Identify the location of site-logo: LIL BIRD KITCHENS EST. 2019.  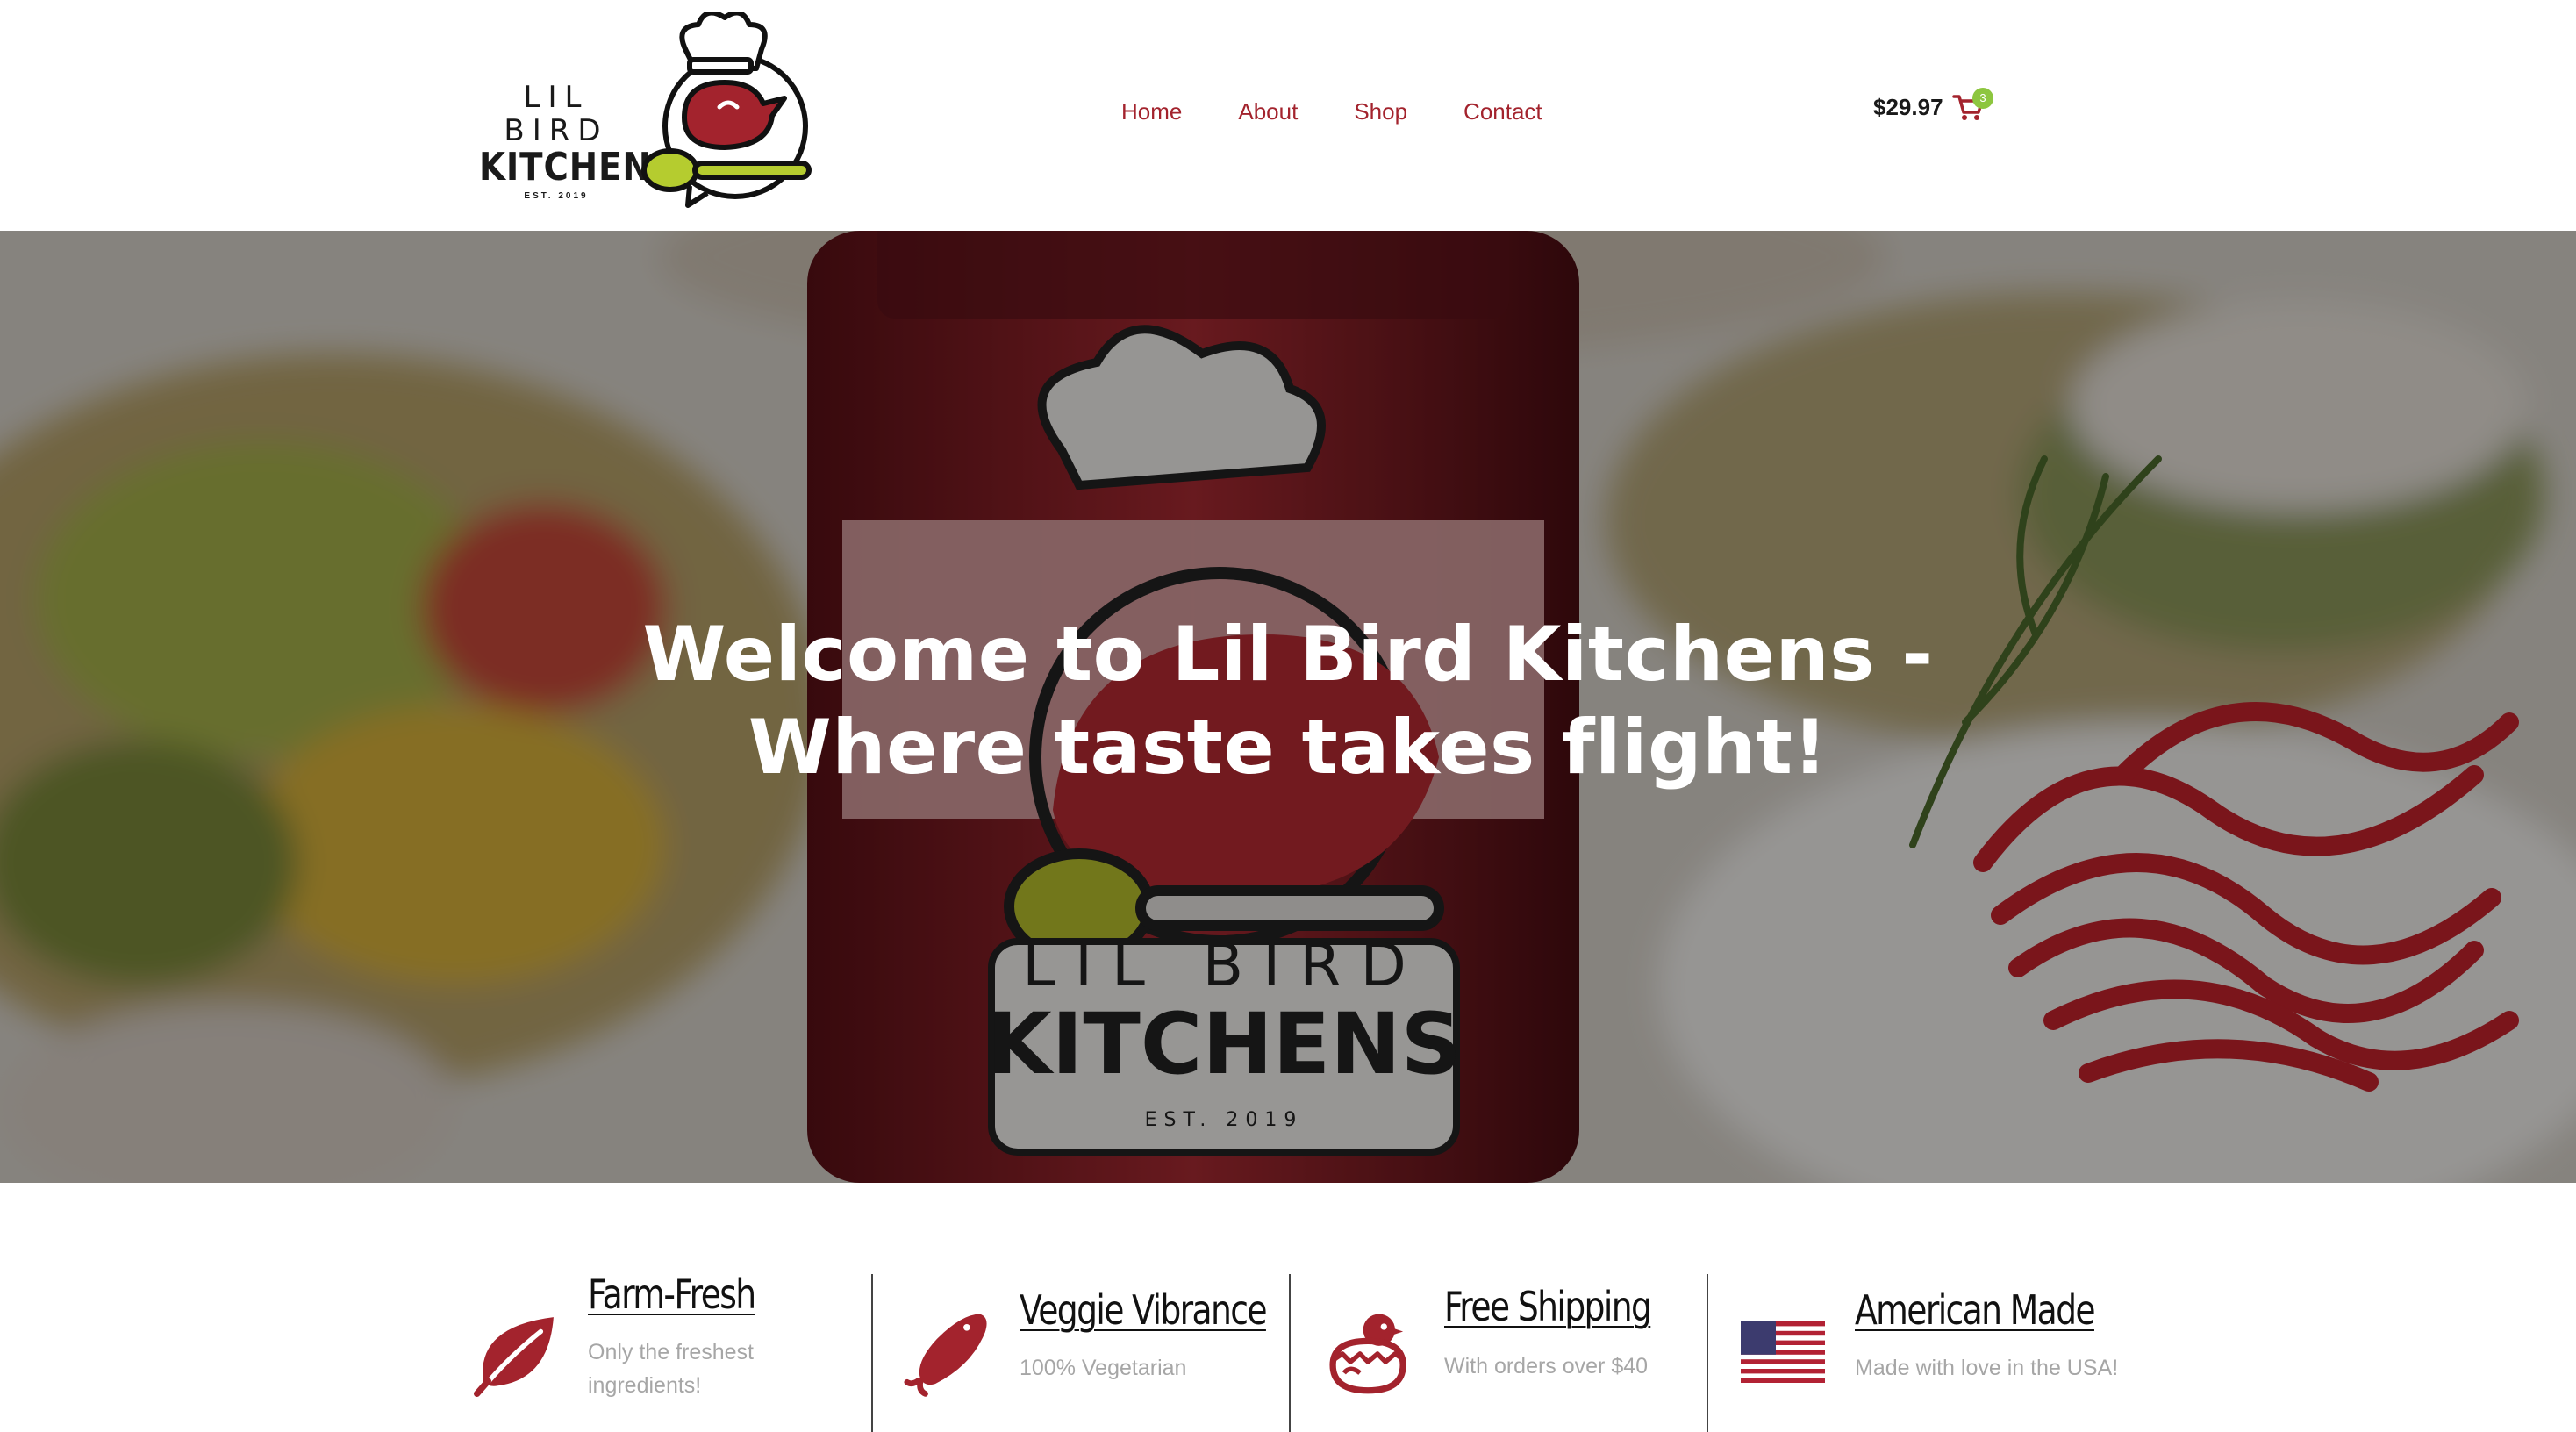
(640, 110).